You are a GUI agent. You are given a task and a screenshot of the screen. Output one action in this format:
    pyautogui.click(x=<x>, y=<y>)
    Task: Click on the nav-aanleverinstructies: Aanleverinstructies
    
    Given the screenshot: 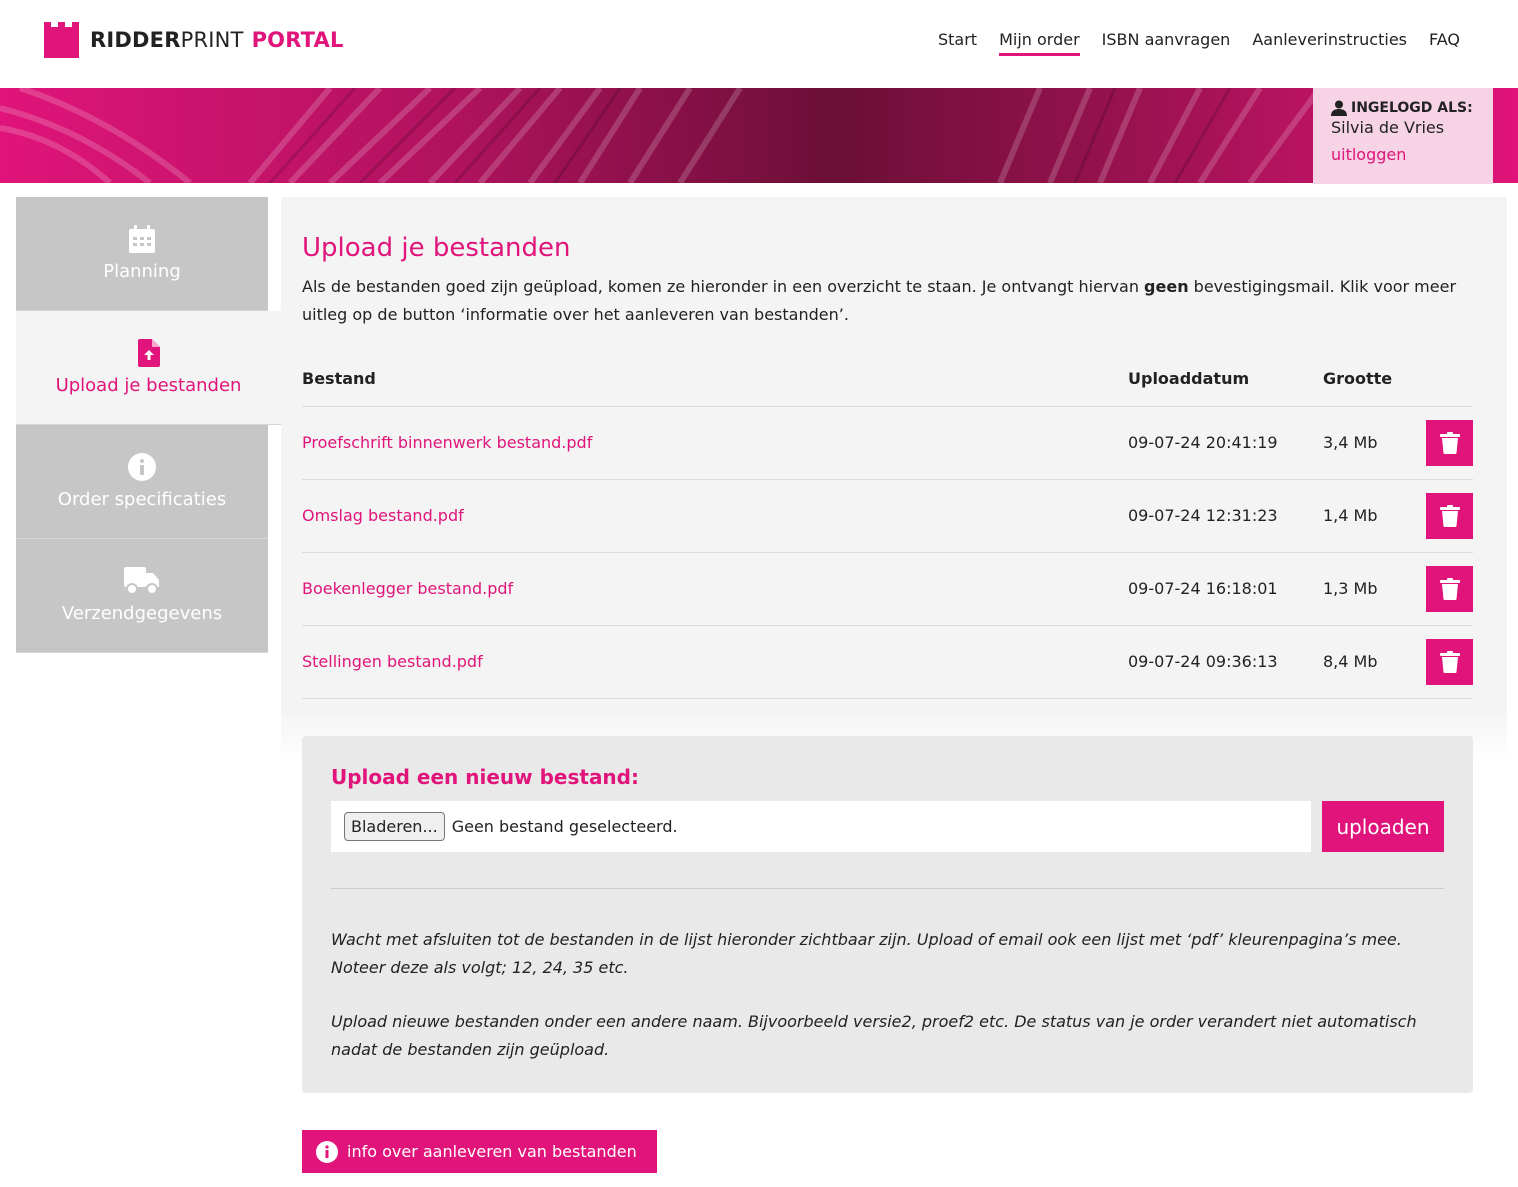 What is the action you would take?
    pyautogui.click(x=1329, y=43)
    